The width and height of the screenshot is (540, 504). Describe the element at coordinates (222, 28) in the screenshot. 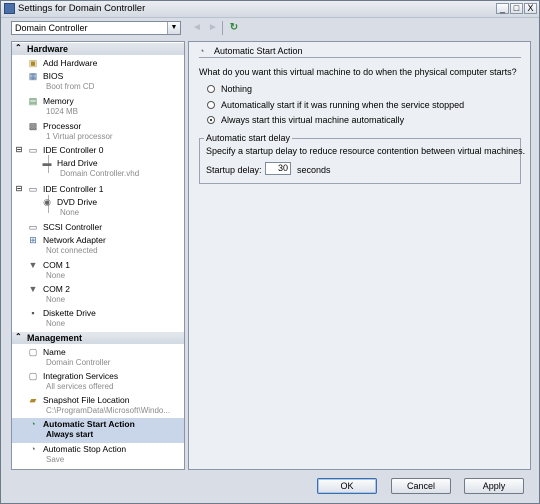

I see `toolbar-divider` at that location.